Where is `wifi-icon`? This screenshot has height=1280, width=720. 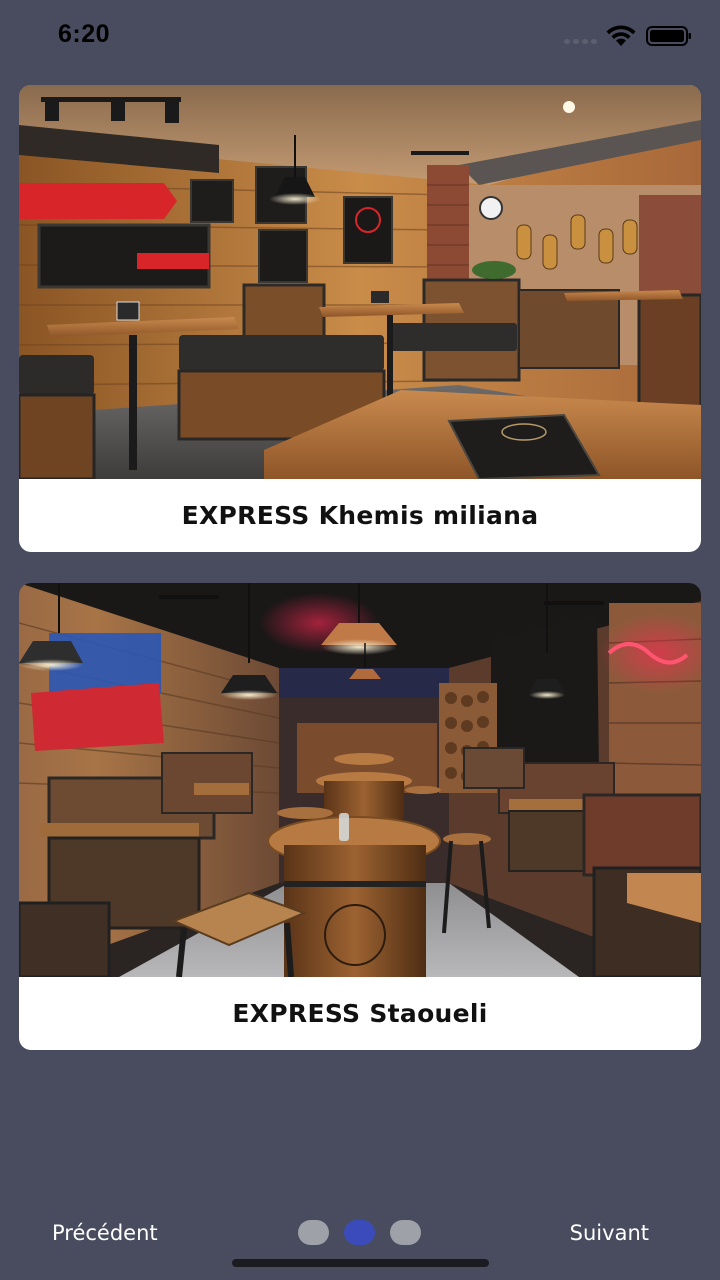 wifi-icon is located at coordinates (621, 35).